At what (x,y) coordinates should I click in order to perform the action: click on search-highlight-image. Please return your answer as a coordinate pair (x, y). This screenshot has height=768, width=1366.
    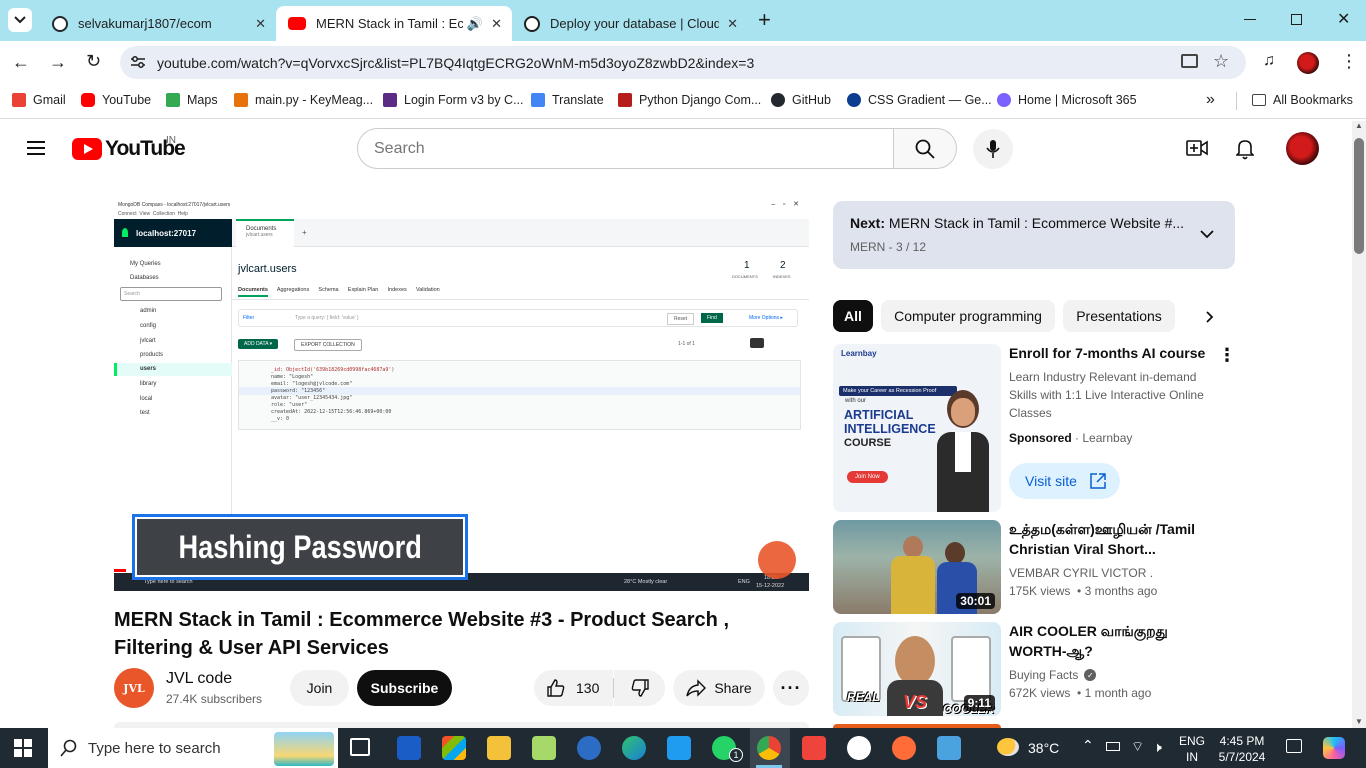
    Looking at the image, I should click on (304, 749).